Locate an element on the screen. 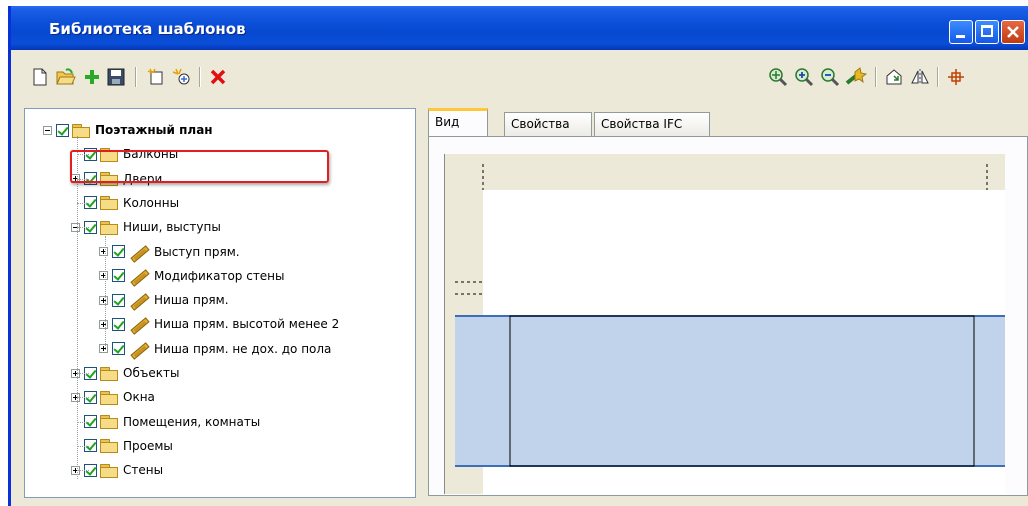 This screenshot has height=506, width=1028. zoom-out-icon is located at coordinates (830, 77).